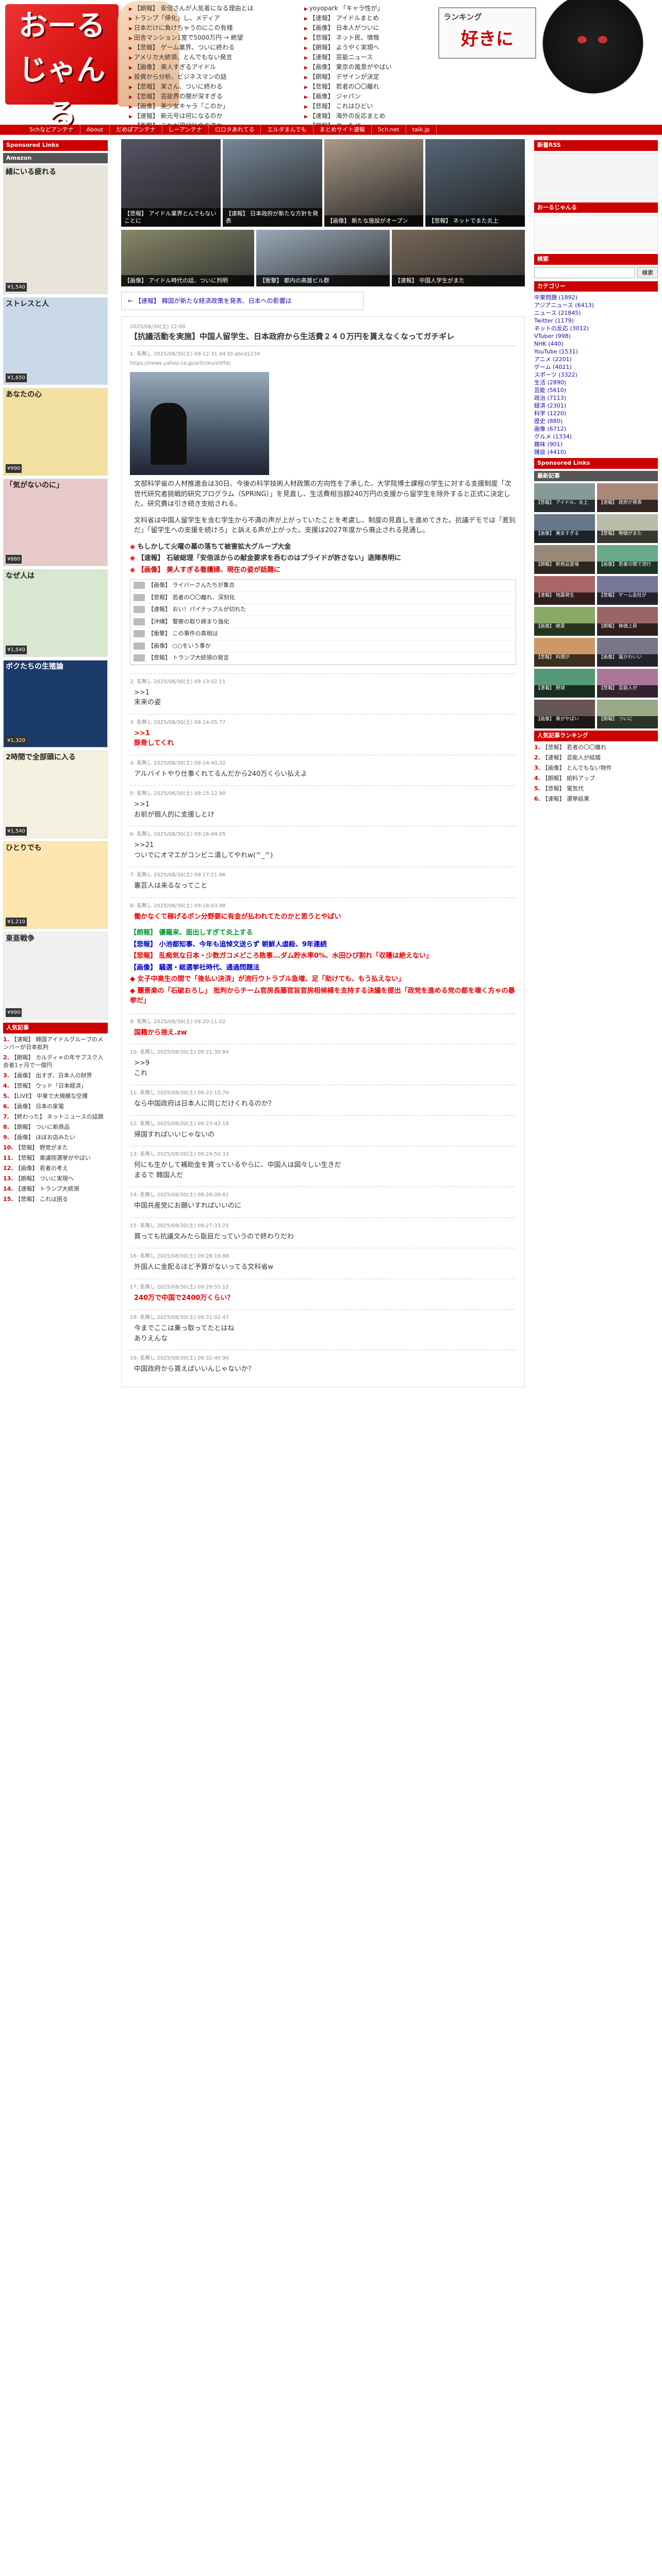 The width and height of the screenshot is (662, 2576). Describe the element at coordinates (565, 529) in the screenshot. I see `latest-thumb: 【画像】 美女すぎる` at that location.